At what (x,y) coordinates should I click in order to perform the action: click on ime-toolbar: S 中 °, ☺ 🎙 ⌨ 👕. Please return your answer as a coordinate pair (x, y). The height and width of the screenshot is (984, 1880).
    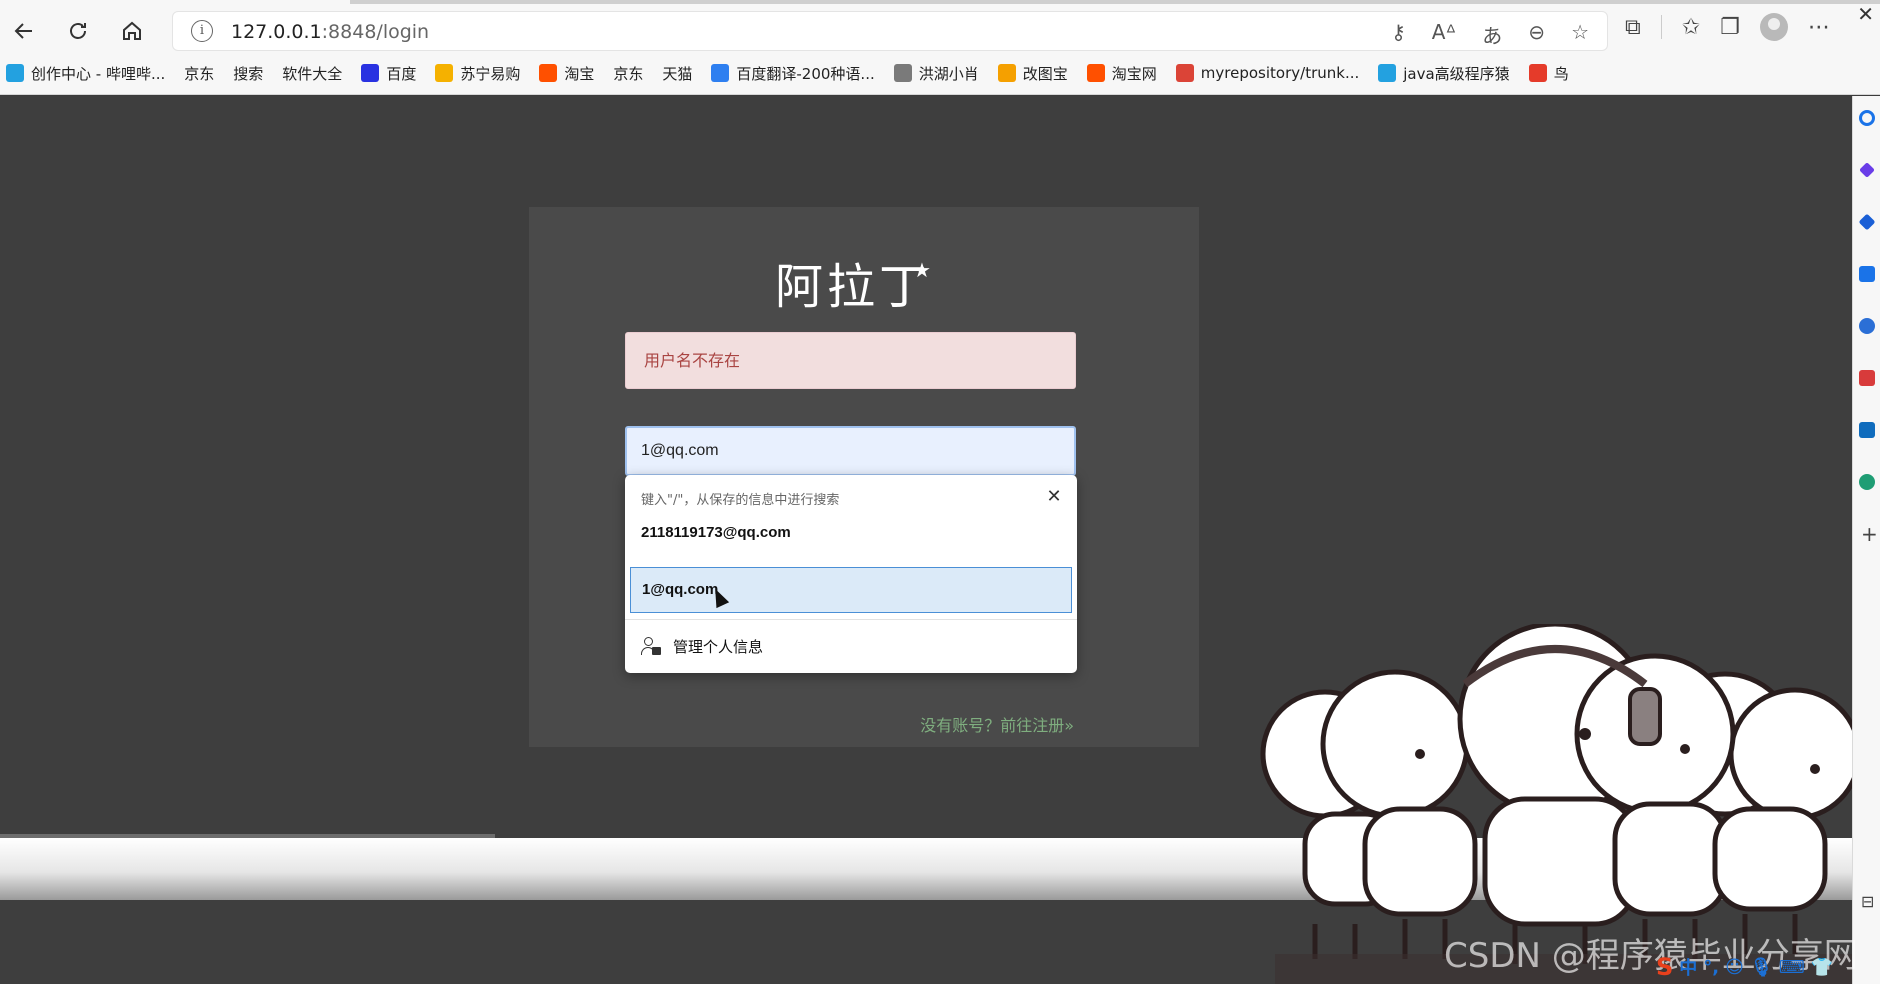
    Looking at the image, I should click on (1744, 967).